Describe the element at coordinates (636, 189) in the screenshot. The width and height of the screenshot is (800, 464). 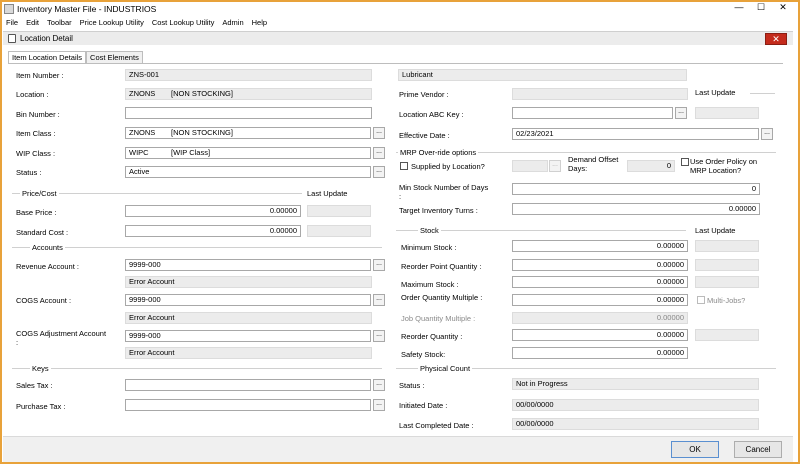
I see `min-stock-days-input: 0` at that location.